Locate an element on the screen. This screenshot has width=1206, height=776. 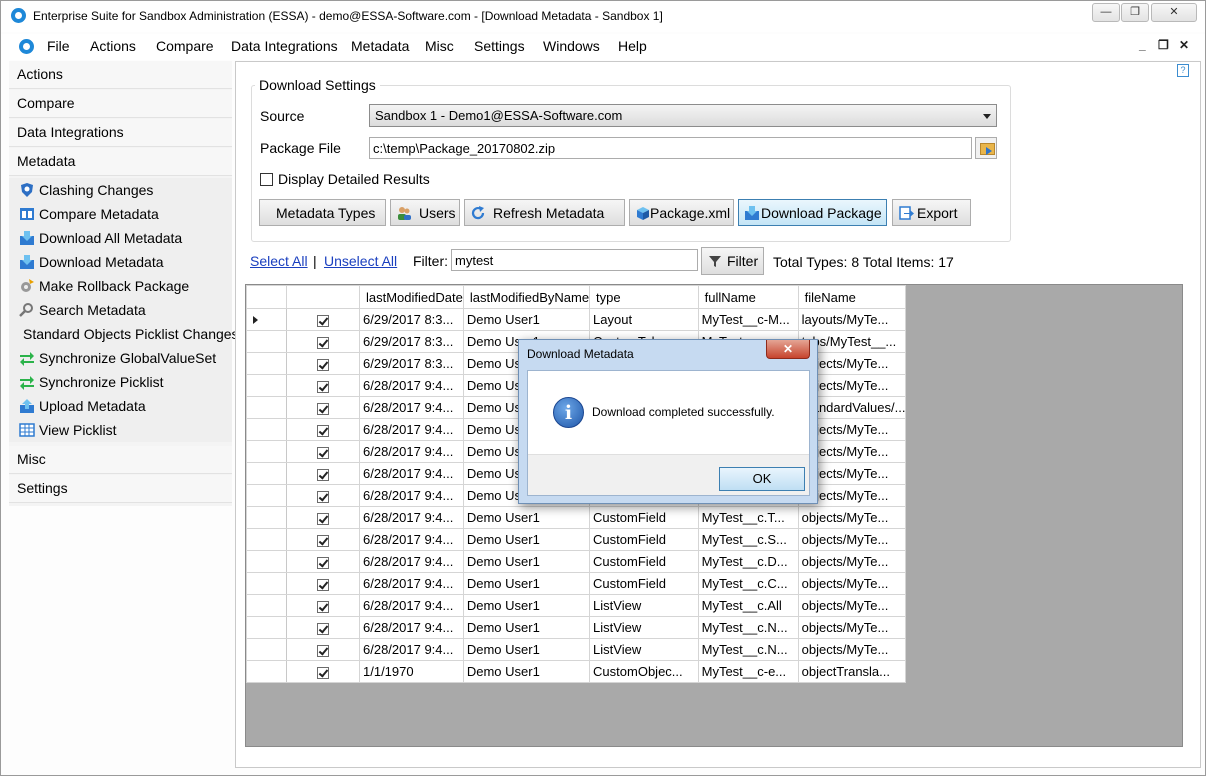
row-select-cell is located at coordinates (323, 539).